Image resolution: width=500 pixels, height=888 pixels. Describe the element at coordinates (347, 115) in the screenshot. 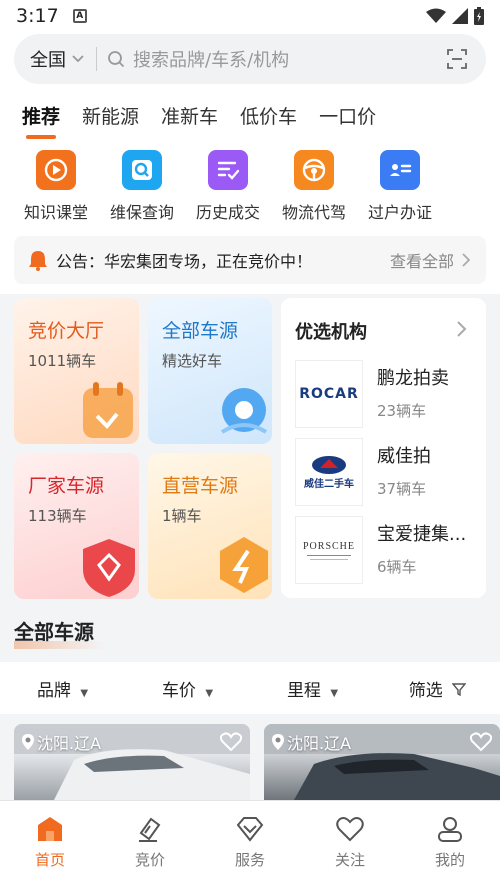

I see `tab-fixed-price: 一口价` at that location.